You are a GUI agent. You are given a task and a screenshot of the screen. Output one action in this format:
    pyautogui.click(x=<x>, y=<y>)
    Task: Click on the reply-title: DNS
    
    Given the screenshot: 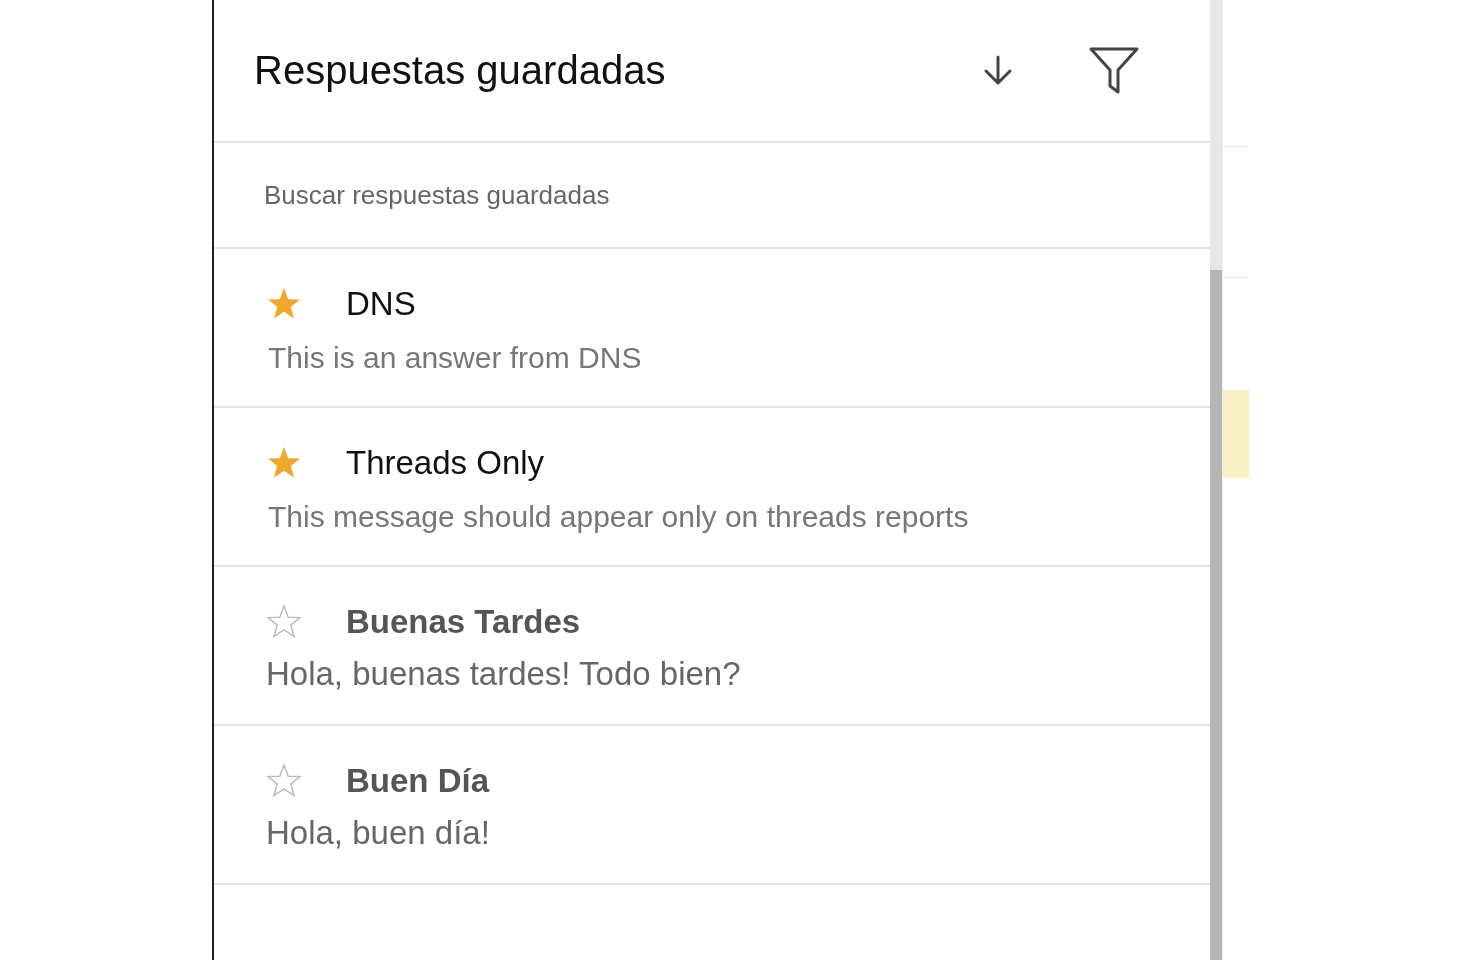 What is the action you would take?
    pyautogui.click(x=381, y=304)
    